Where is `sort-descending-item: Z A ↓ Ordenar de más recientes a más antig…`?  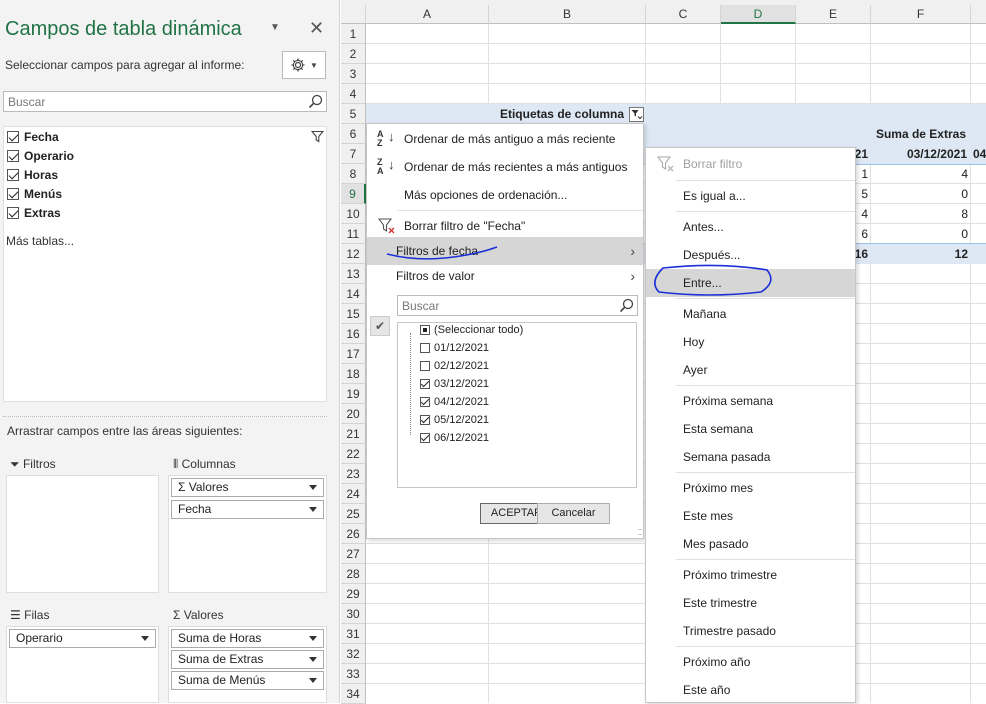 sort-descending-item: Z A ↓ Ordenar de más recientes a más antig… is located at coordinates (505, 167).